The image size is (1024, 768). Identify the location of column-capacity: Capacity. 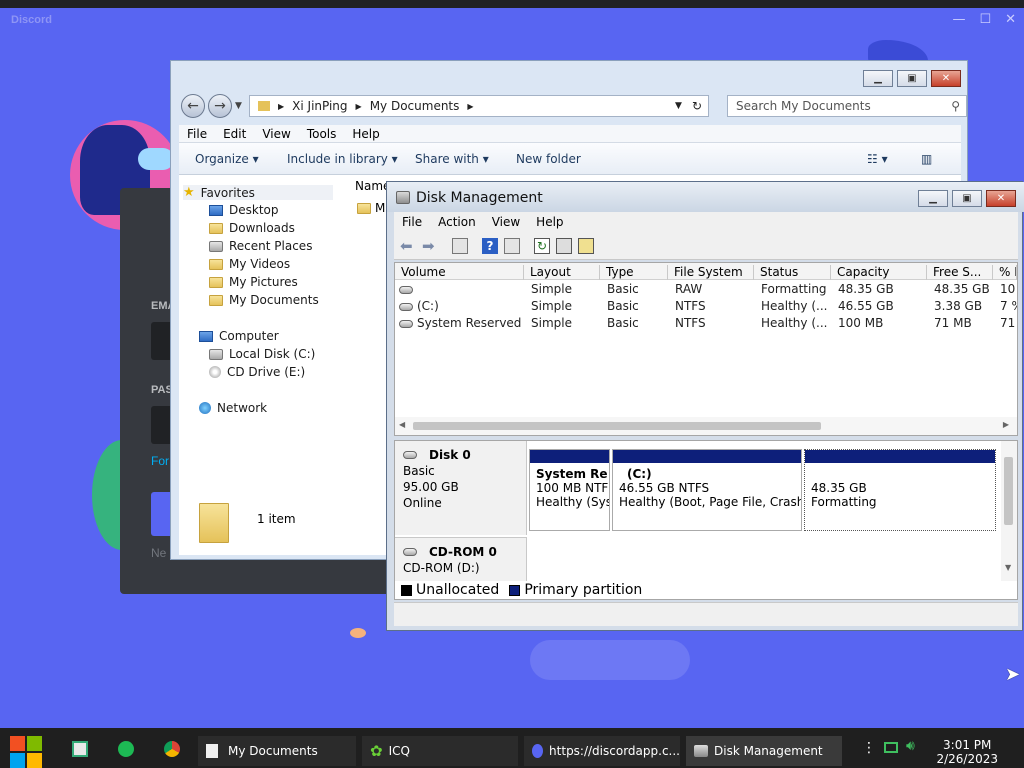
(879, 272).